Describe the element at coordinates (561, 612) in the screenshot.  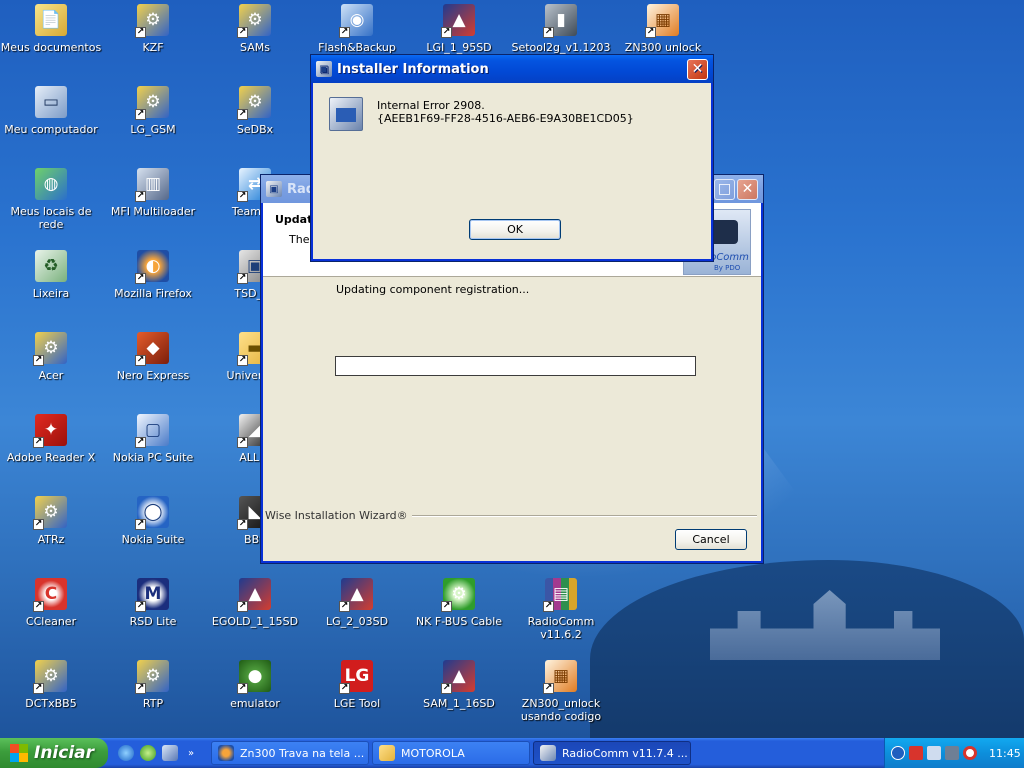
I see `desktop-icon-radiocomm-v11-6-2: ▤ ↗ RadioComm v11.6.2` at that location.